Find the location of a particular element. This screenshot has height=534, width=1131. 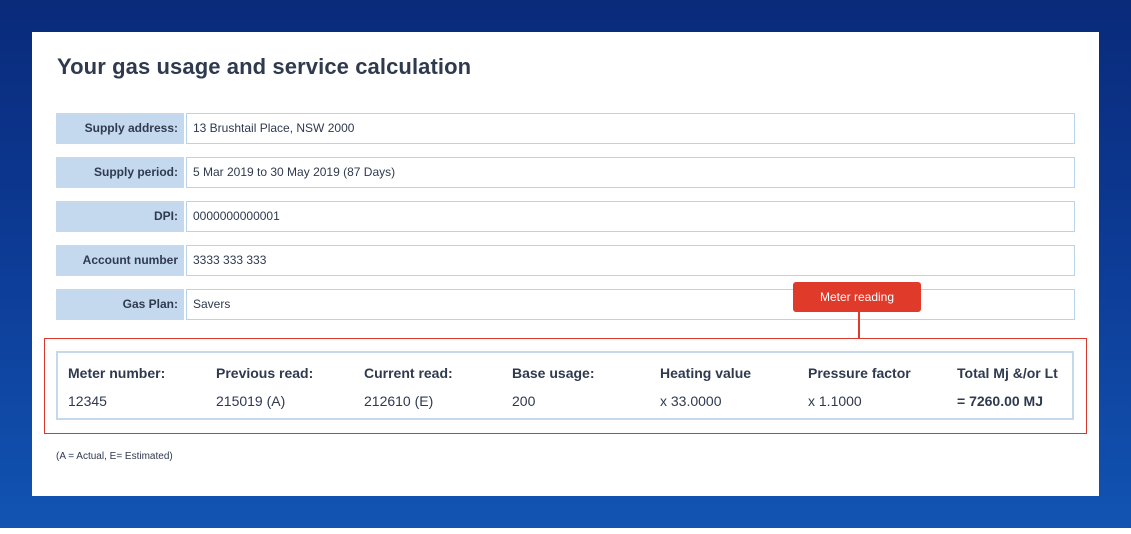

current-read-column: Current read: 212610 (E) is located at coordinates (434, 387).